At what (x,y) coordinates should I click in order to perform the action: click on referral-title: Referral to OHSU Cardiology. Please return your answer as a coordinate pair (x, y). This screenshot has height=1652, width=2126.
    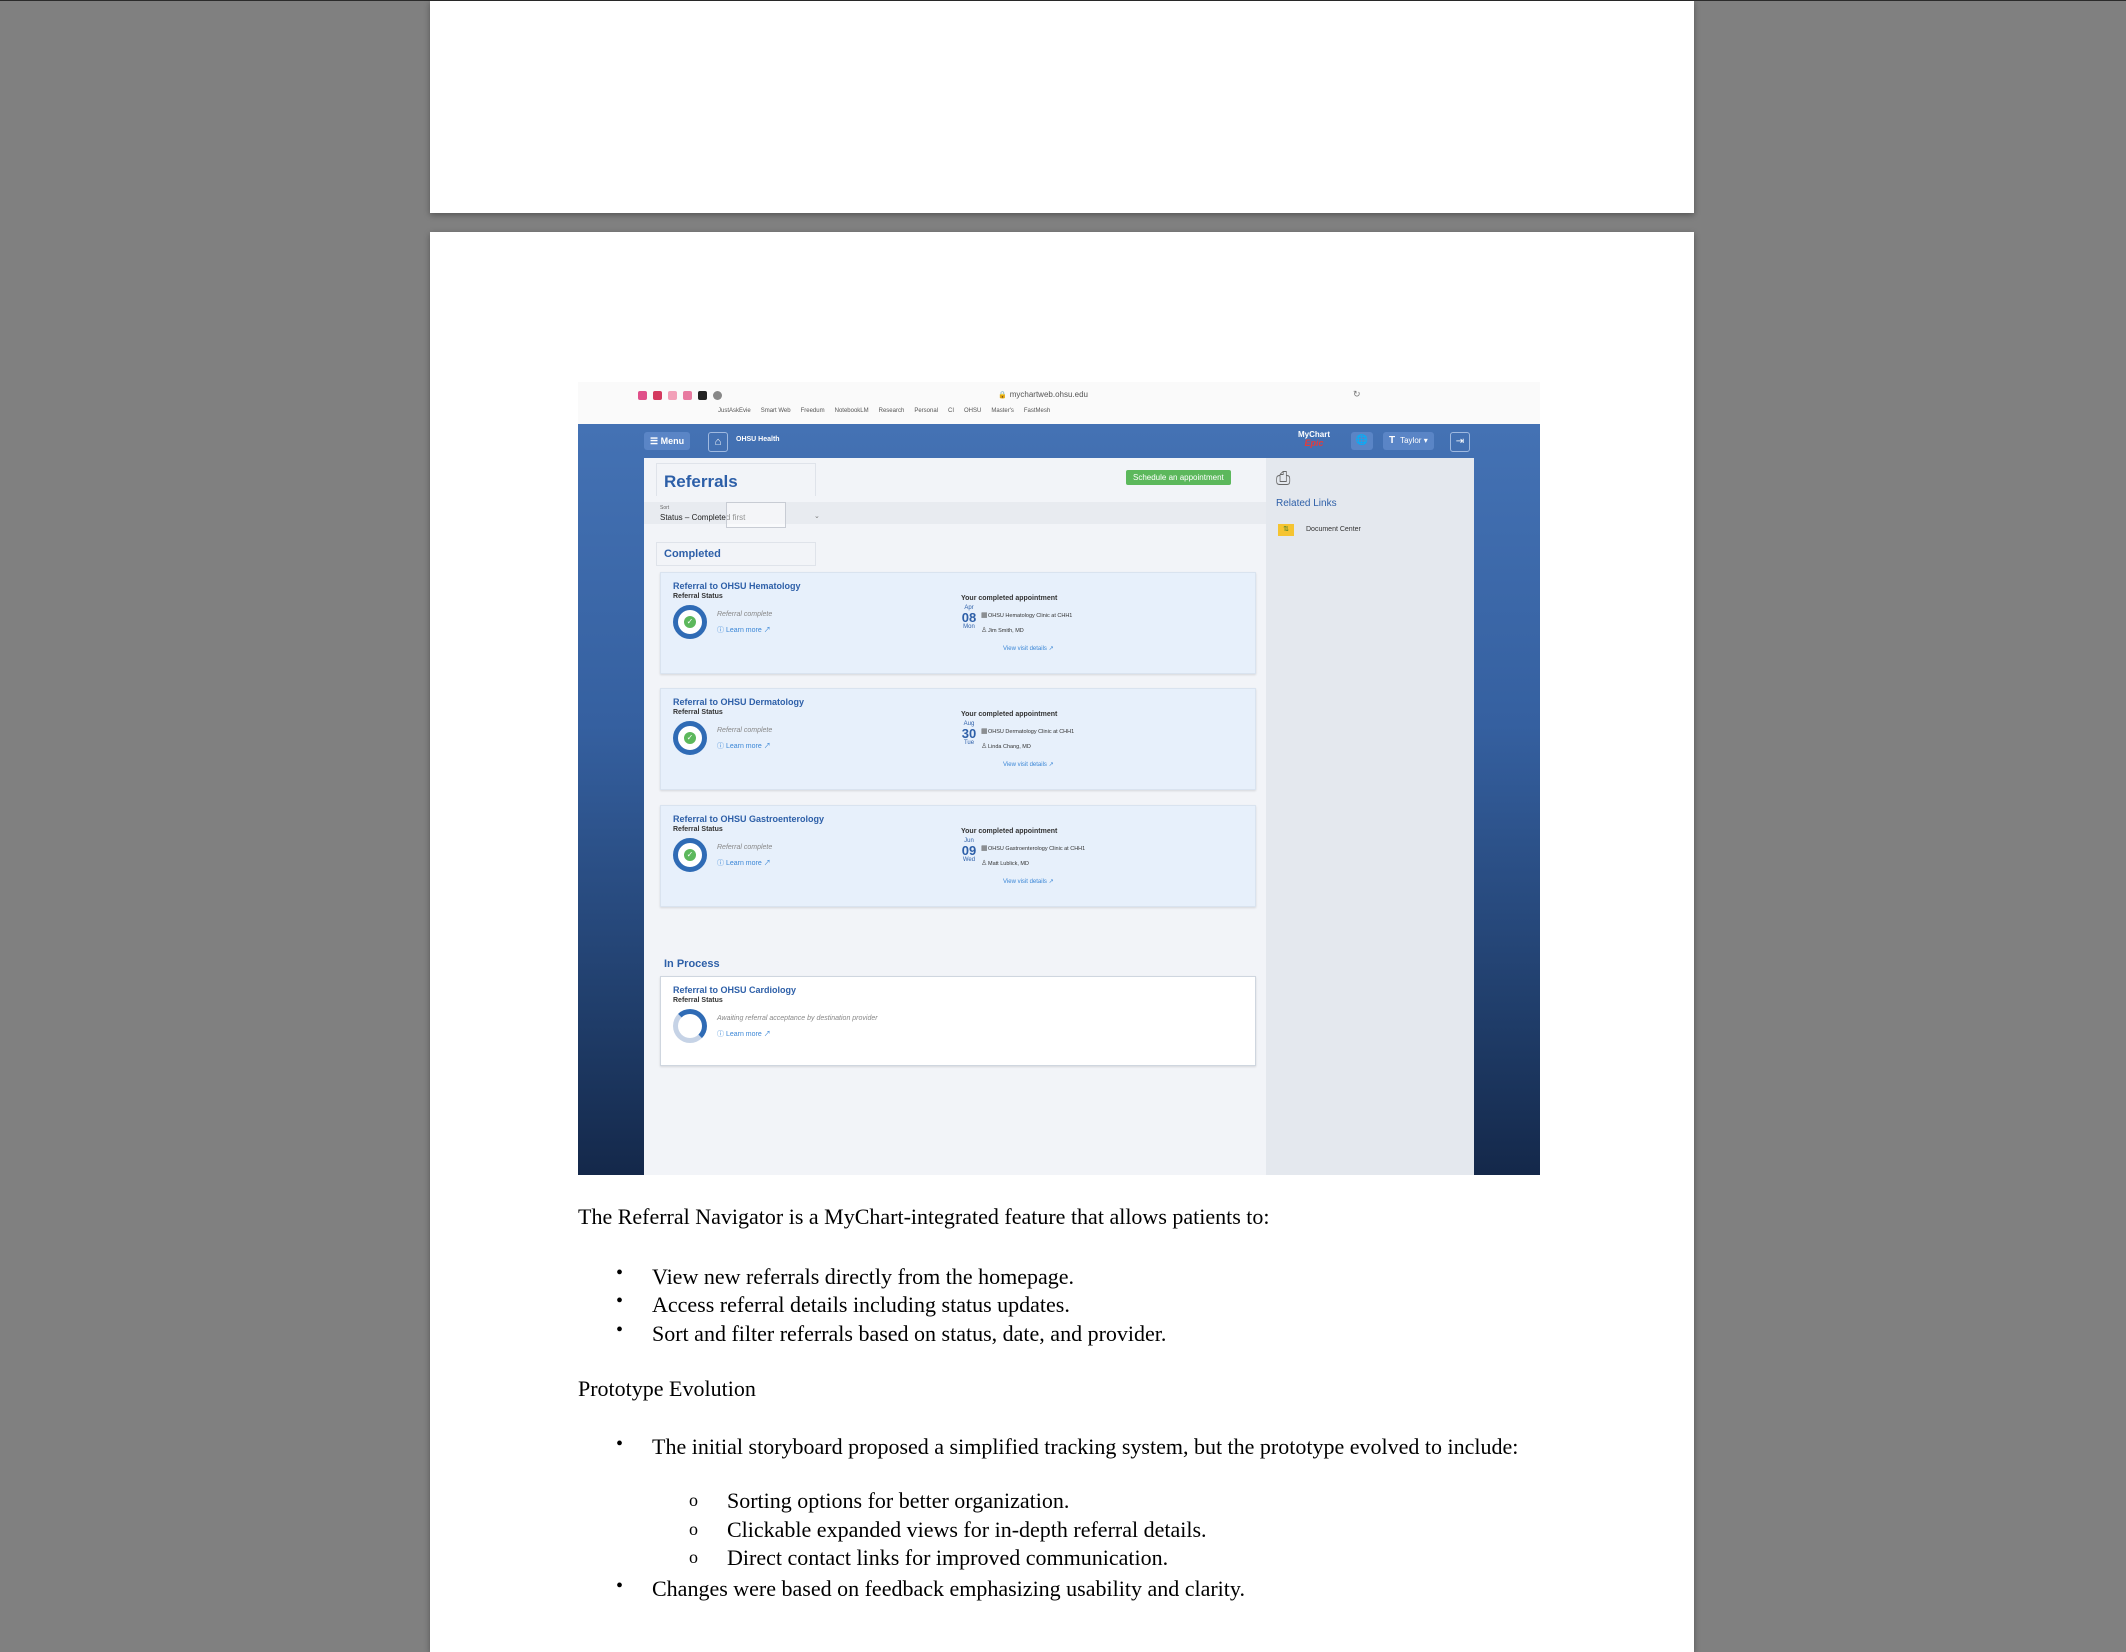
    Looking at the image, I should click on (734, 990).